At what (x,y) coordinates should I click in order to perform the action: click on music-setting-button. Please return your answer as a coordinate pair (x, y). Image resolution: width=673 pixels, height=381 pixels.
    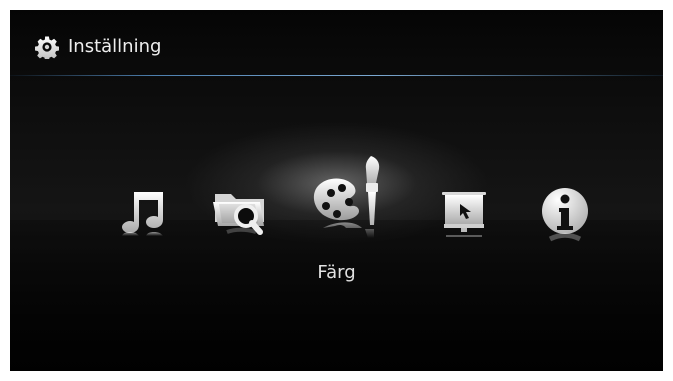
    Looking at the image, I should click on (141, 215).